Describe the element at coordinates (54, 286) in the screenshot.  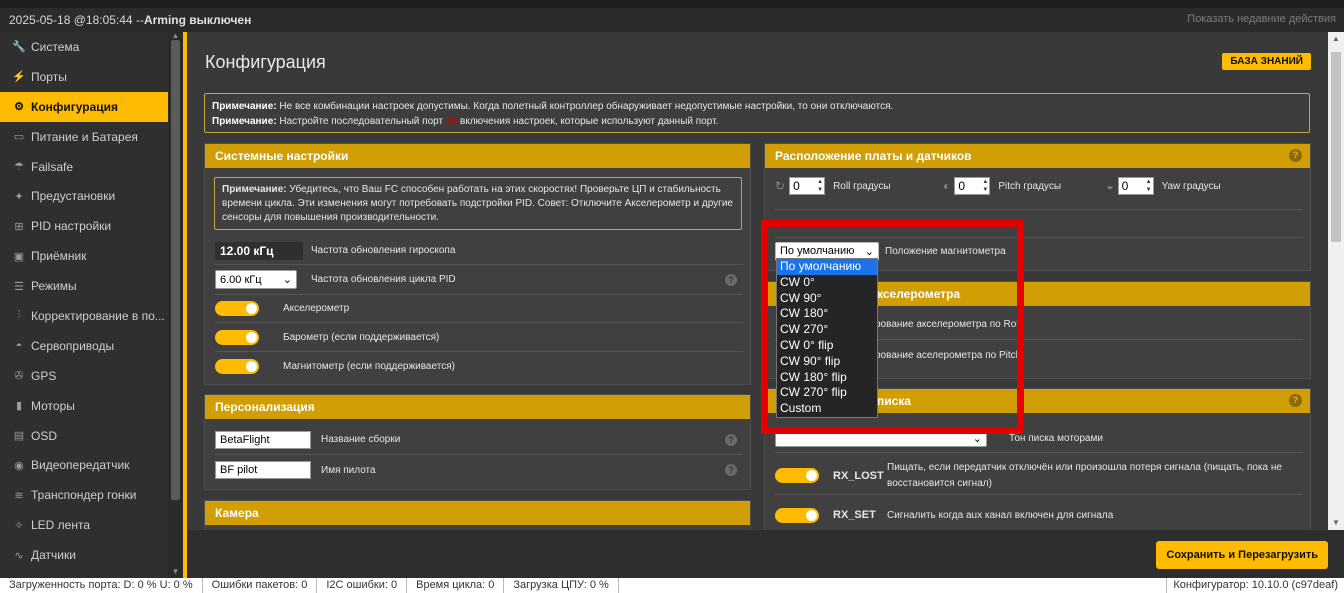
I see `sidebar-item-label: Режимы` at that location.